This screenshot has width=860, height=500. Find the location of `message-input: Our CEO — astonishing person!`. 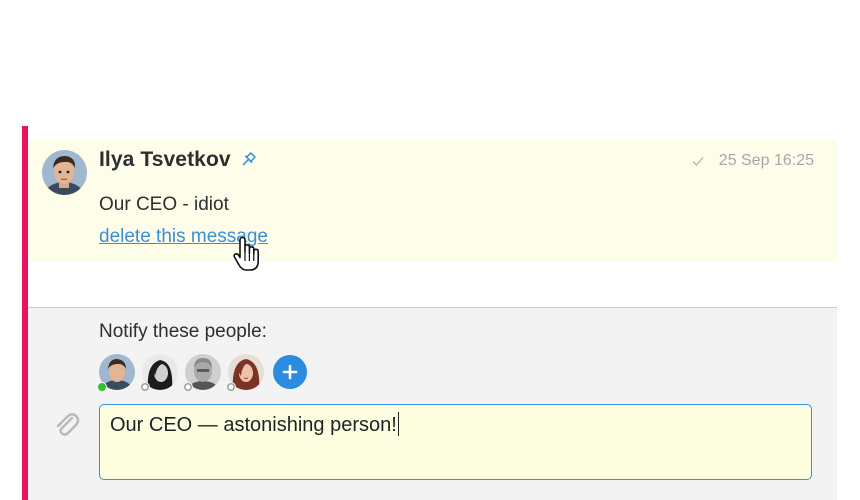

message-input: Our CEO — astonishing person! is located at coordinates (455, 442).